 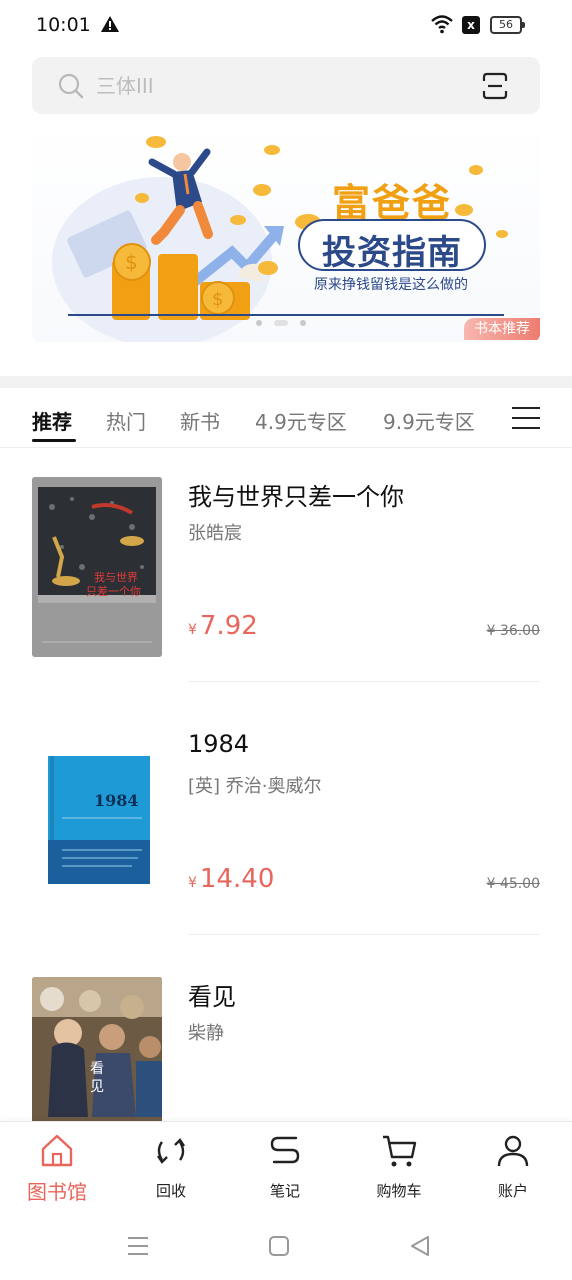 I want to click on scan-icon, so click(x=495, y=86).